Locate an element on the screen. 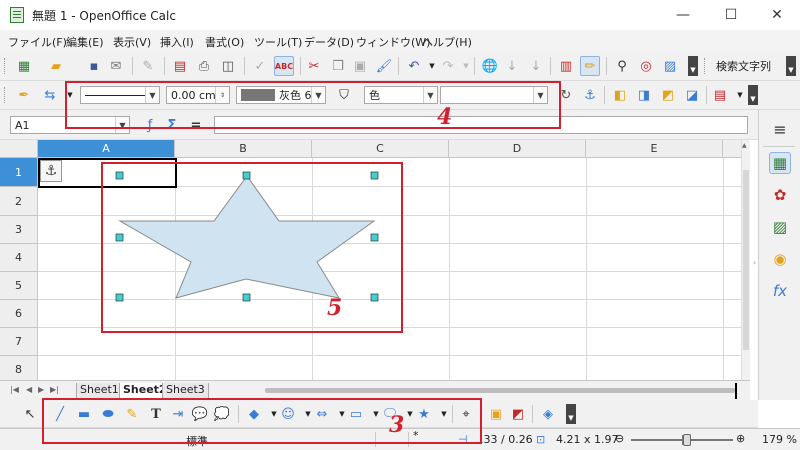 The height and width of the screenshot is (450, 800). print-icon: ⎙ is located at coordinates (204, 66).